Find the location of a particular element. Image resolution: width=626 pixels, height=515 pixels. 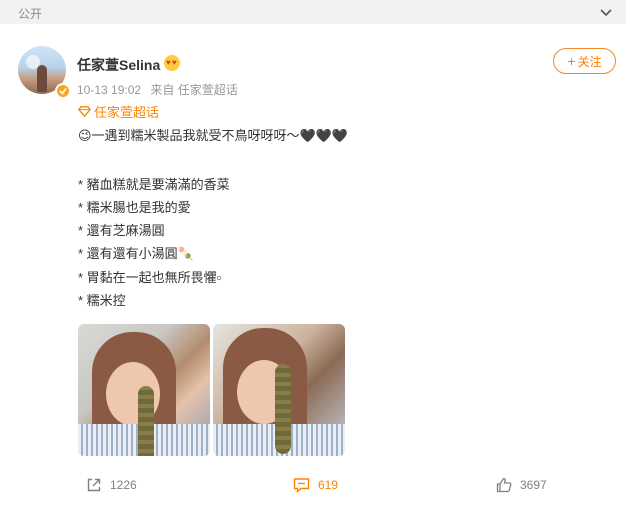

plus-icon: + is located at coordinates (571, 61).